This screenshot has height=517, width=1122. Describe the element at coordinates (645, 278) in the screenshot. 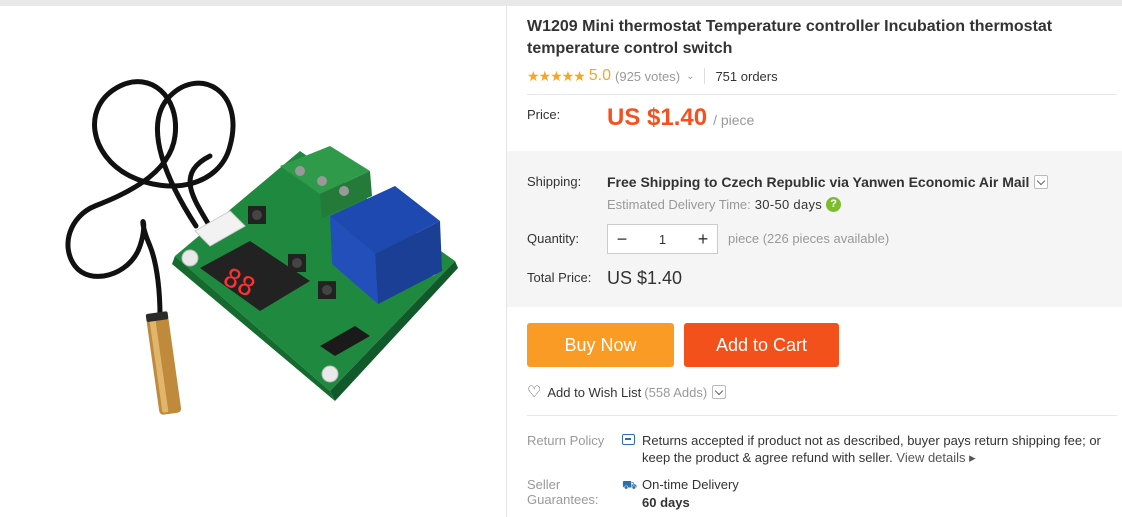

I see `total-price-value: US $1.40` at that location.